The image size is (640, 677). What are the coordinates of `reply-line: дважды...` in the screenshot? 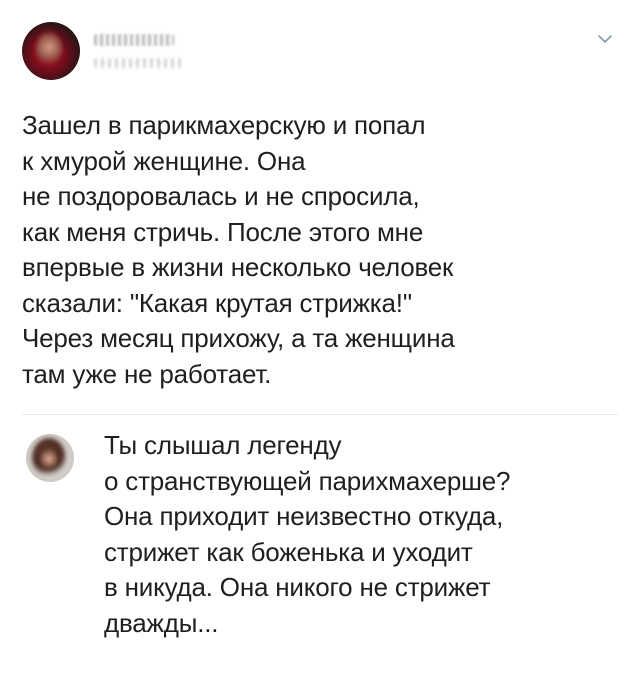 It's located at (161, 622).